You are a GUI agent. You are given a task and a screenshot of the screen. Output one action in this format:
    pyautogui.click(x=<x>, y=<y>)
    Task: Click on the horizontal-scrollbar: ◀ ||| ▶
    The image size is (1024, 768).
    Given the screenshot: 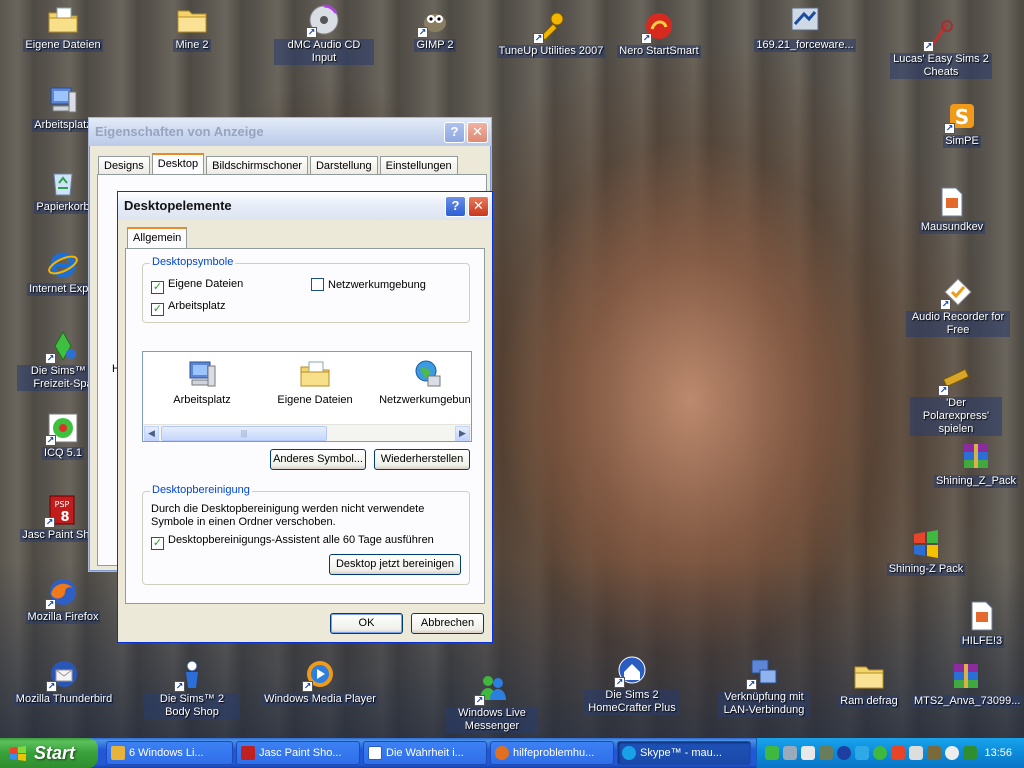 What is the action you would take?
    pyautogui.click(x=307, y=432)
    